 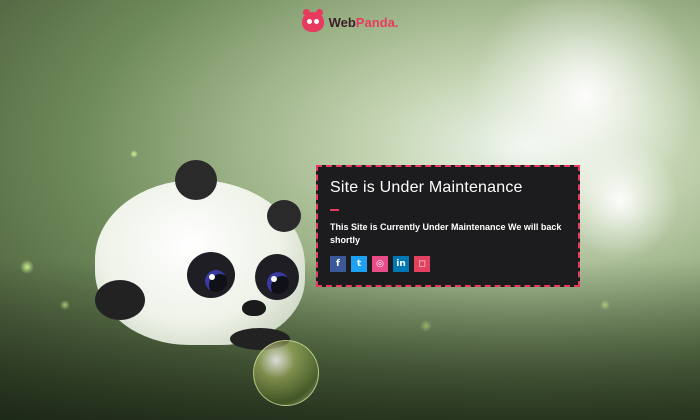 I want to click on facebook-icon: f, so click(x=338, y=264).